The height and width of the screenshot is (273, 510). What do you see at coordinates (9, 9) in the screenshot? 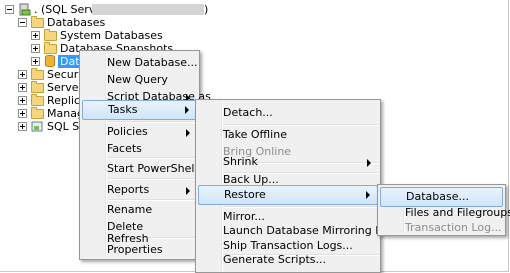
I see `collapse-server-icon` at bounding box center [9, 9].